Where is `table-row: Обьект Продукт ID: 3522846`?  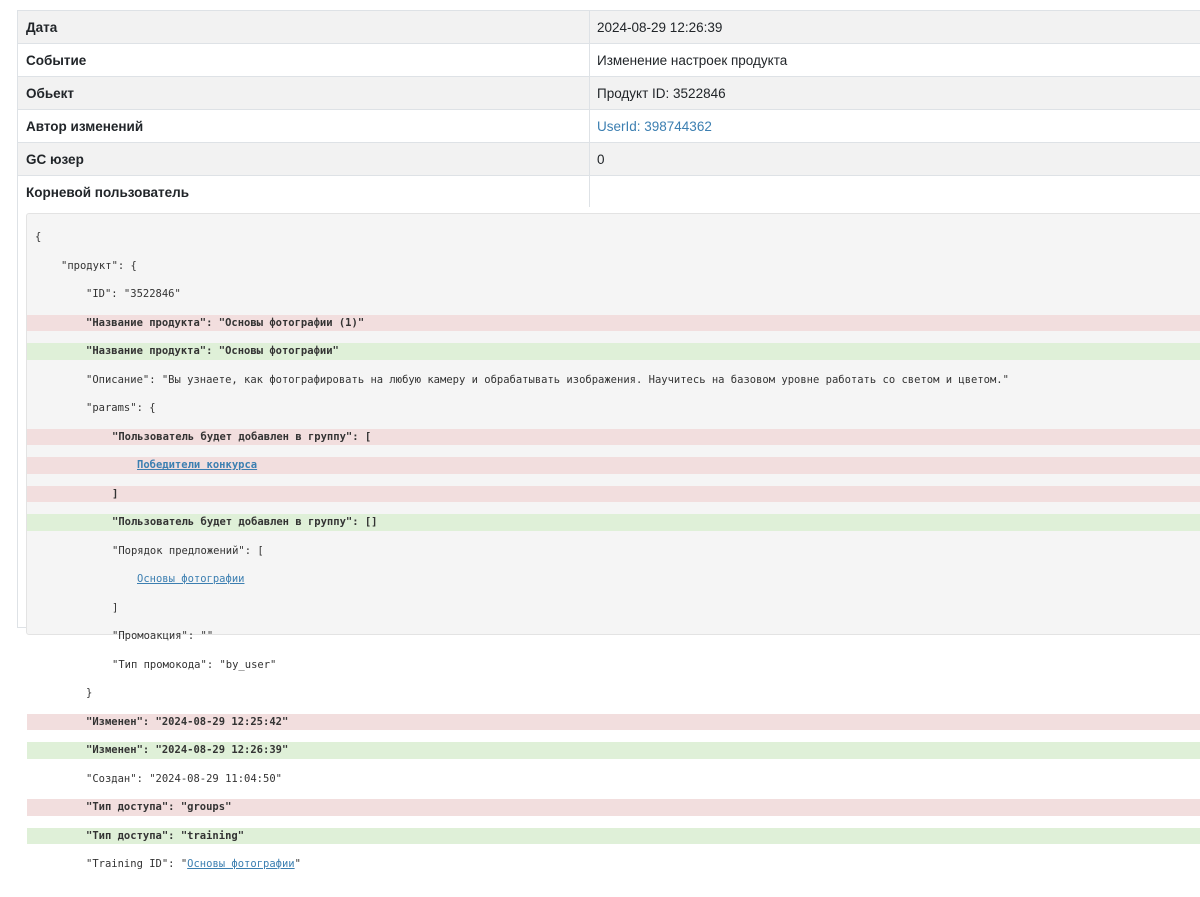 table-row: Обьект Продукт ID: 3522846 is located at coordinates (609, 93).